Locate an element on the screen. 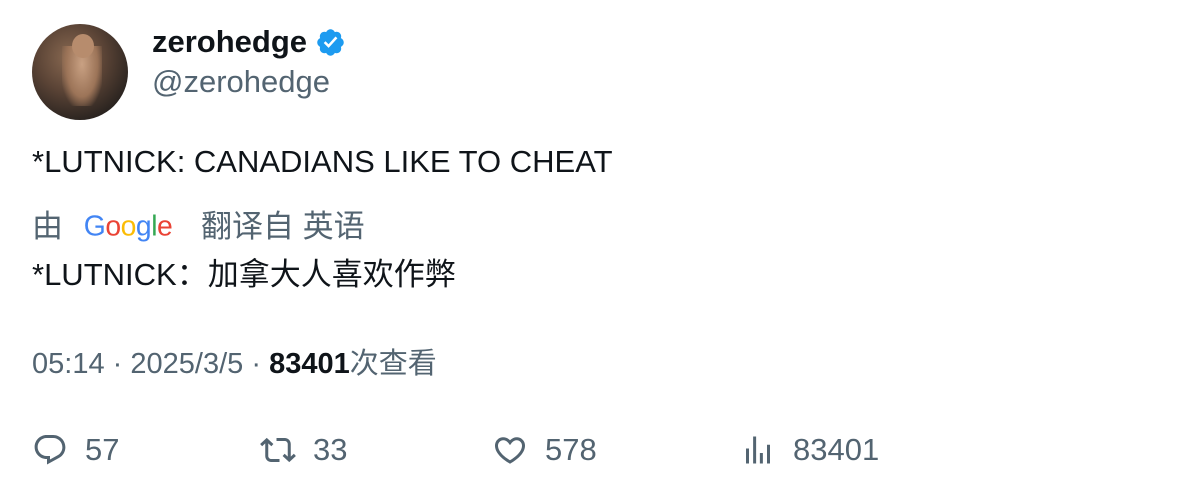 The image size is (1196, 498). google-logo: Google is located at coordinates (128, 227).